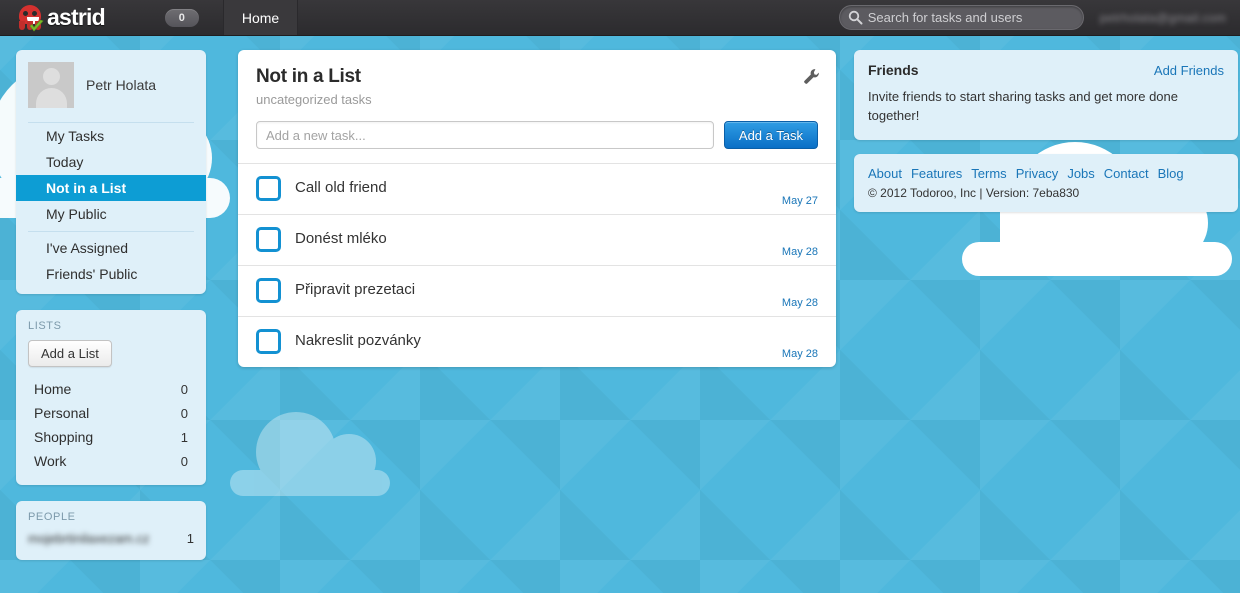 The width and height of the screenshot is (1240, 593). What do you see at coordinates (181, 17) in the screenshot?
I see `notification-badge: 0` at bounding box center [181, 17].